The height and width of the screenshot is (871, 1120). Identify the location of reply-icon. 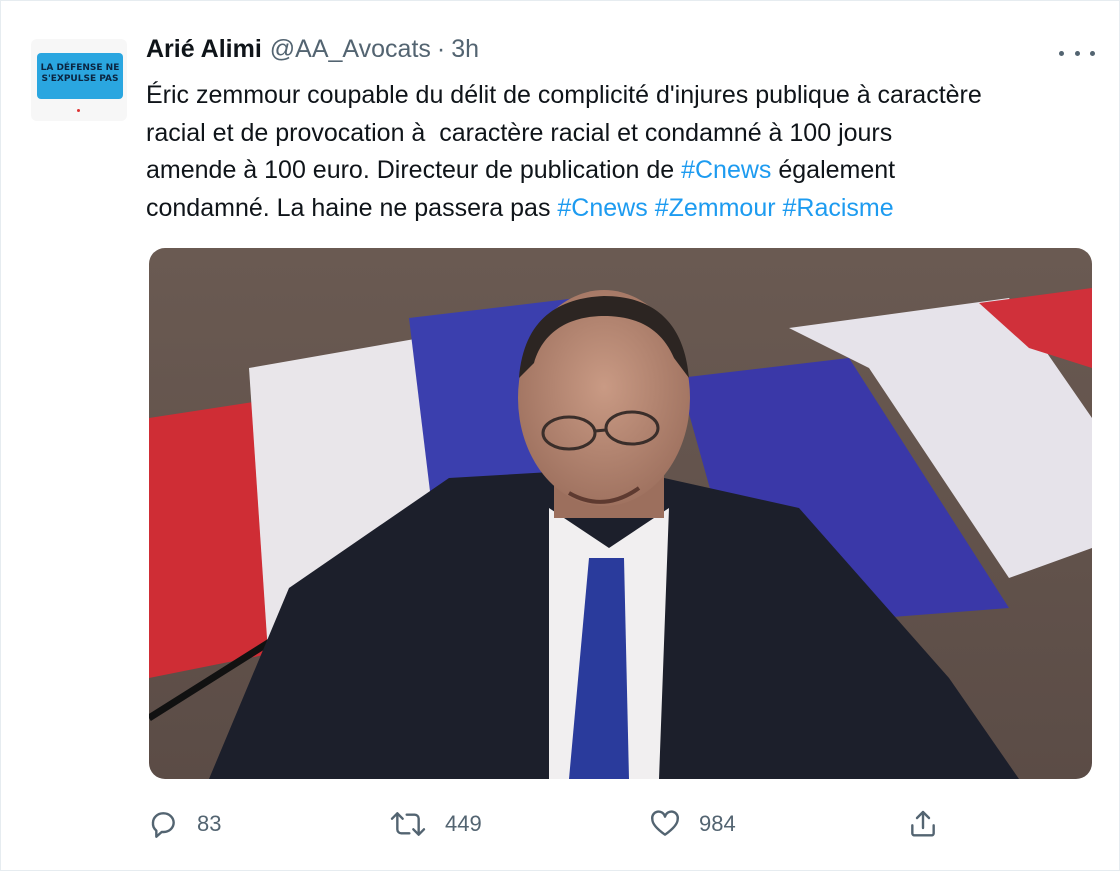
(163, 825).